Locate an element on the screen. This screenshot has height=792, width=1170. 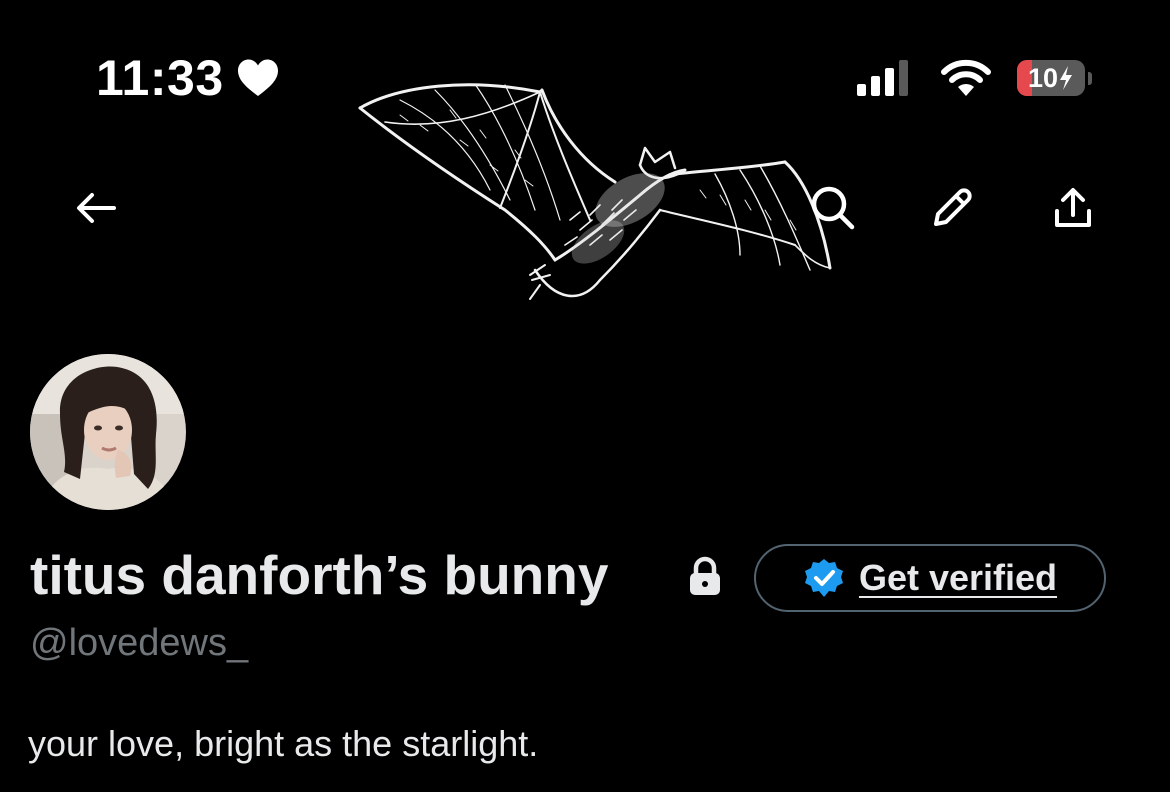
profile-bio: your love, bright as the starlight. is located at coordinates (283, 743).